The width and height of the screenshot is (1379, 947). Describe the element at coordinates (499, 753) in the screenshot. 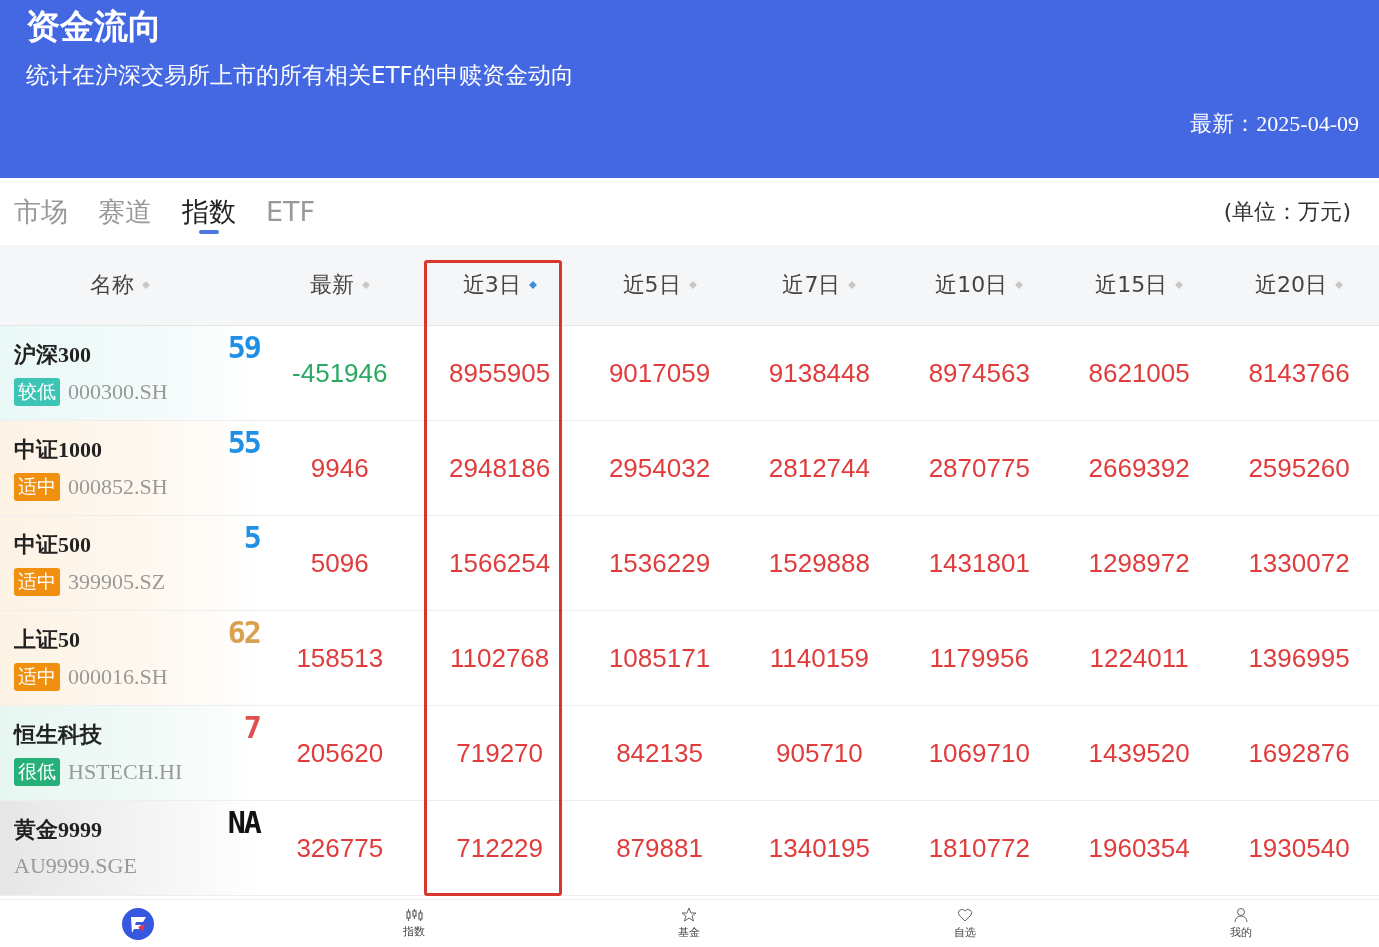

I see `flow-value: 719270` at that location.